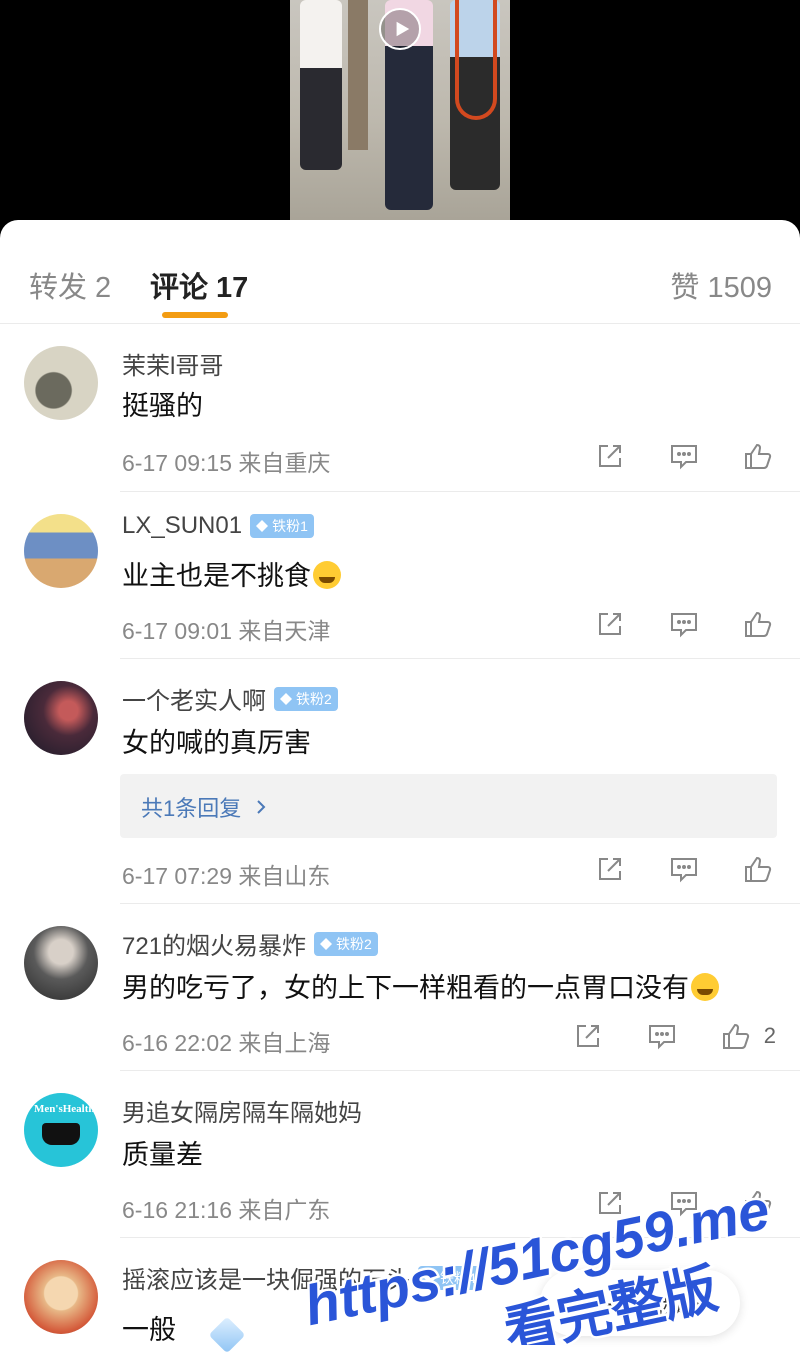 The image size is (800, 1354). What do you see at coordinates (400, 575) in the screenshot?
I see `comment-item: LX_SUN01 铁粉1 业主也是不挑食 6-17 09:01 来自天津` at bounding box center [400, 575].